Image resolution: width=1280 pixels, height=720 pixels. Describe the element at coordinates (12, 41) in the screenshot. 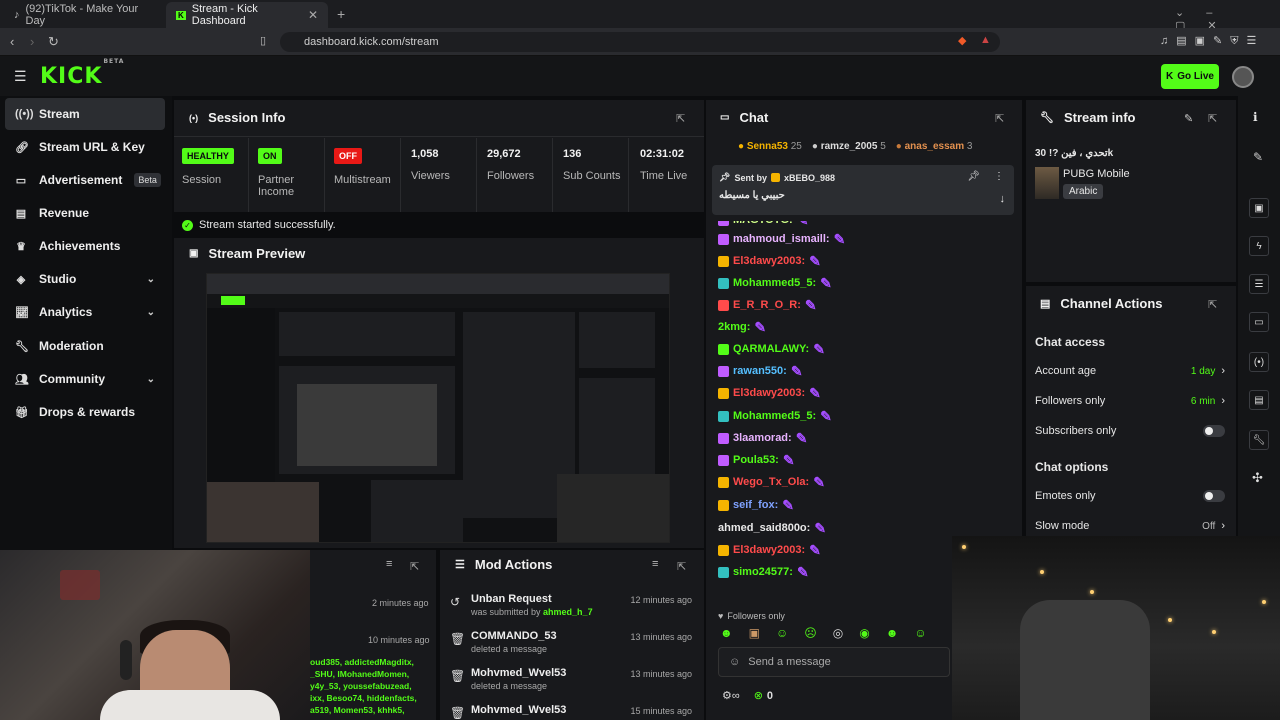

I see `back-icon: ‹` at that location.